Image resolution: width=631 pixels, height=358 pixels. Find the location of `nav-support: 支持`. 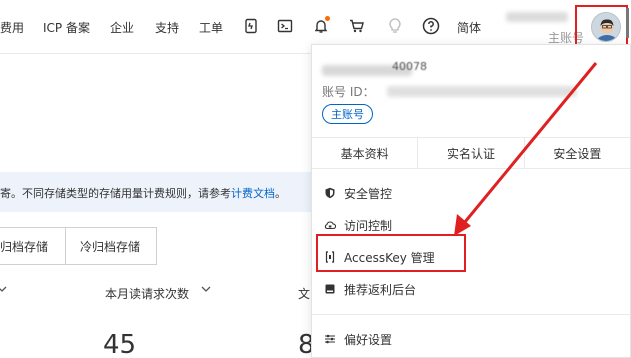

nav-support: 支持 is located at coordinates (167, 27).